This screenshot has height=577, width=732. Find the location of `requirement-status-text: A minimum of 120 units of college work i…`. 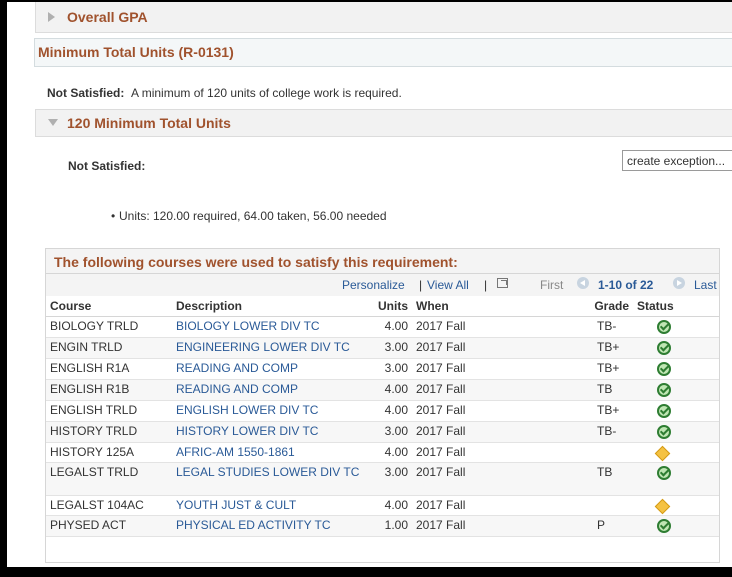

requirement-status-text: A minimum of 120 units of college work i… is located at coordinates (266, 93).